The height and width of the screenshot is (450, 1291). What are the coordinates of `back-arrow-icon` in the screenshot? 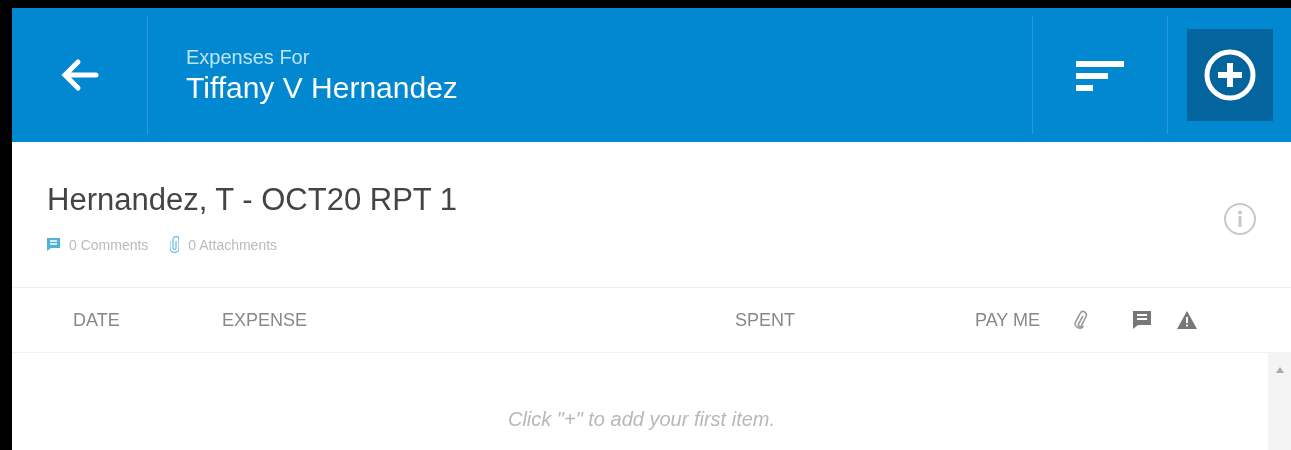 It's located at (79, 75).